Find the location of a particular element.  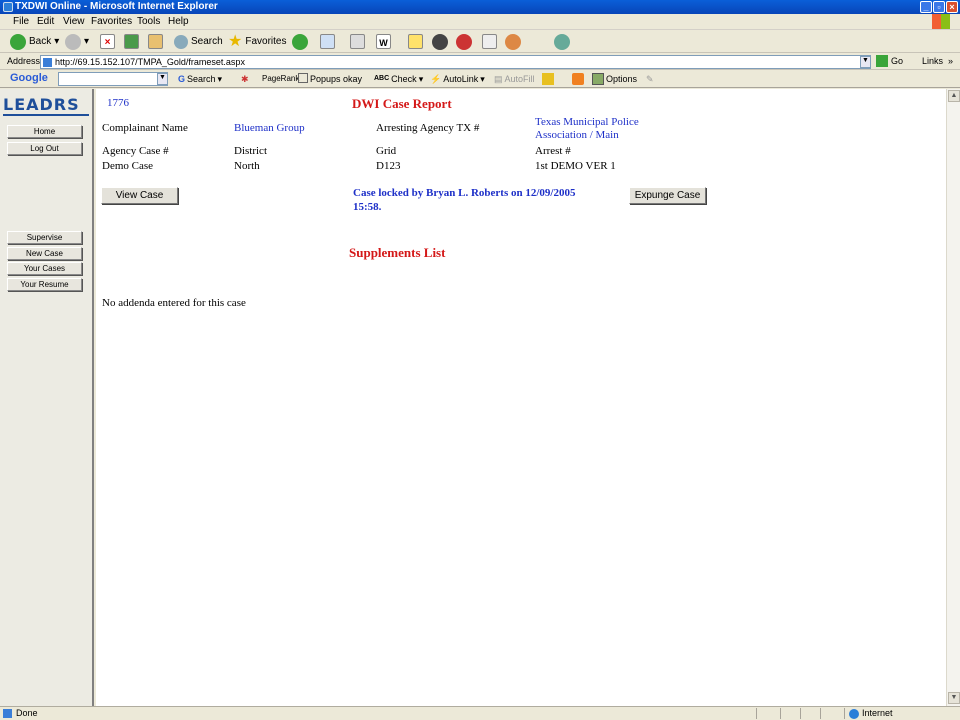

search-icon is located at coordinates (181, 42).